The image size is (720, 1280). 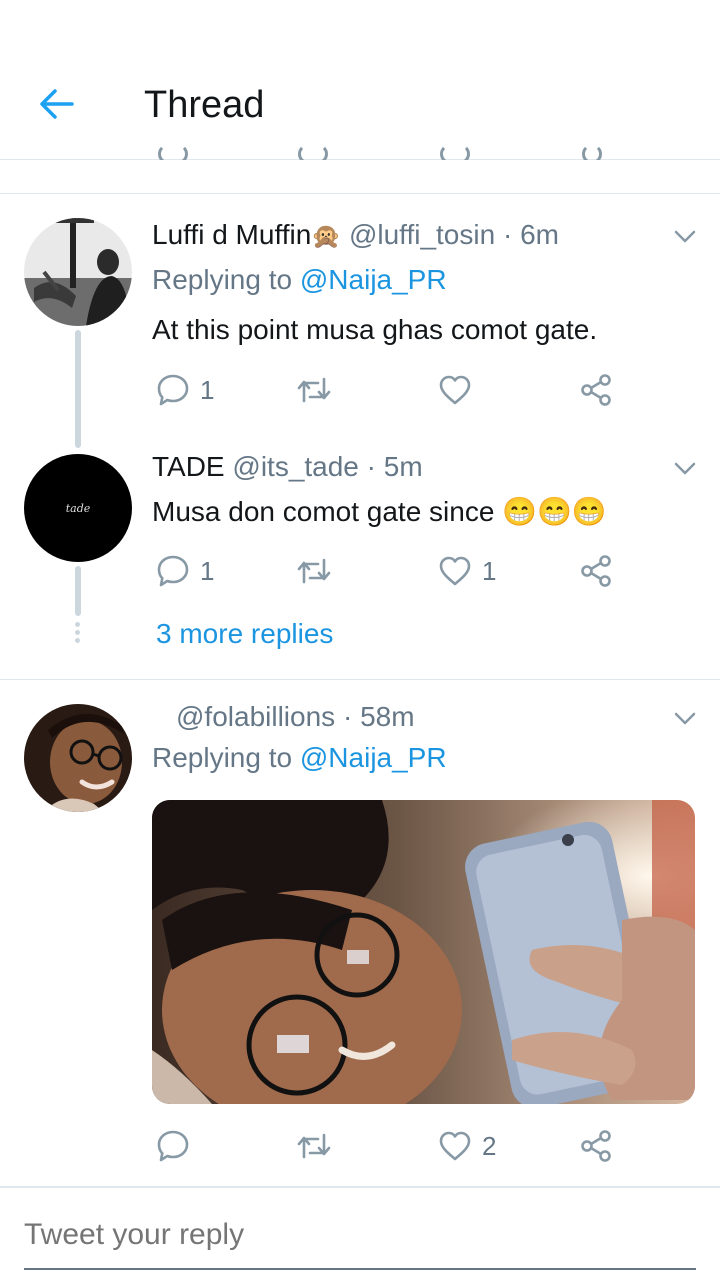 What do you see at coordinates (78, 634) in the screenshot?
I see `thread-dots` at bounding box center [78, 634].